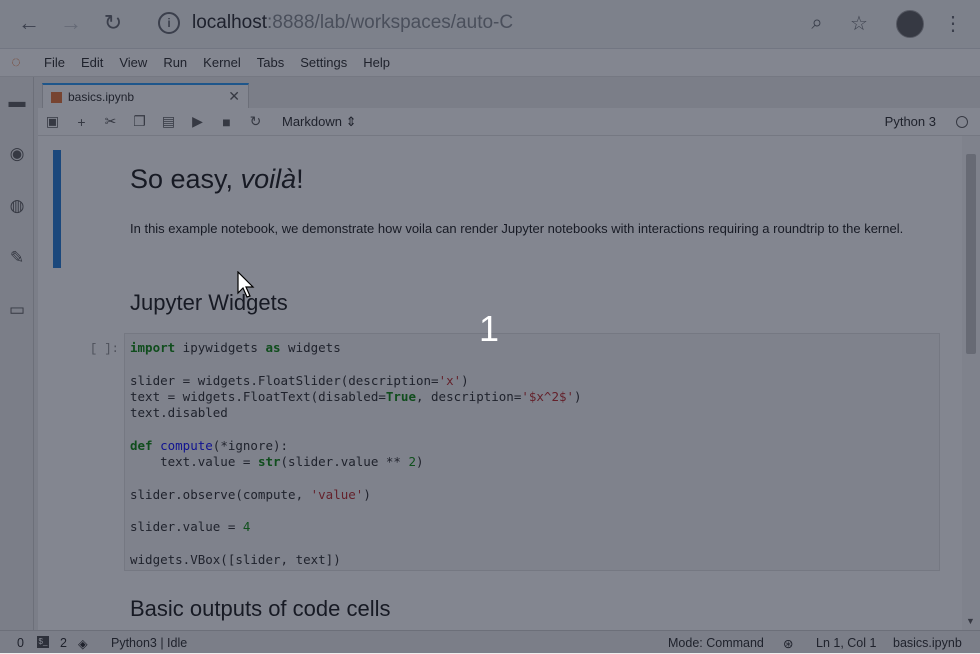  I want to click on bug-icon: ⊛, so click(788, 643).